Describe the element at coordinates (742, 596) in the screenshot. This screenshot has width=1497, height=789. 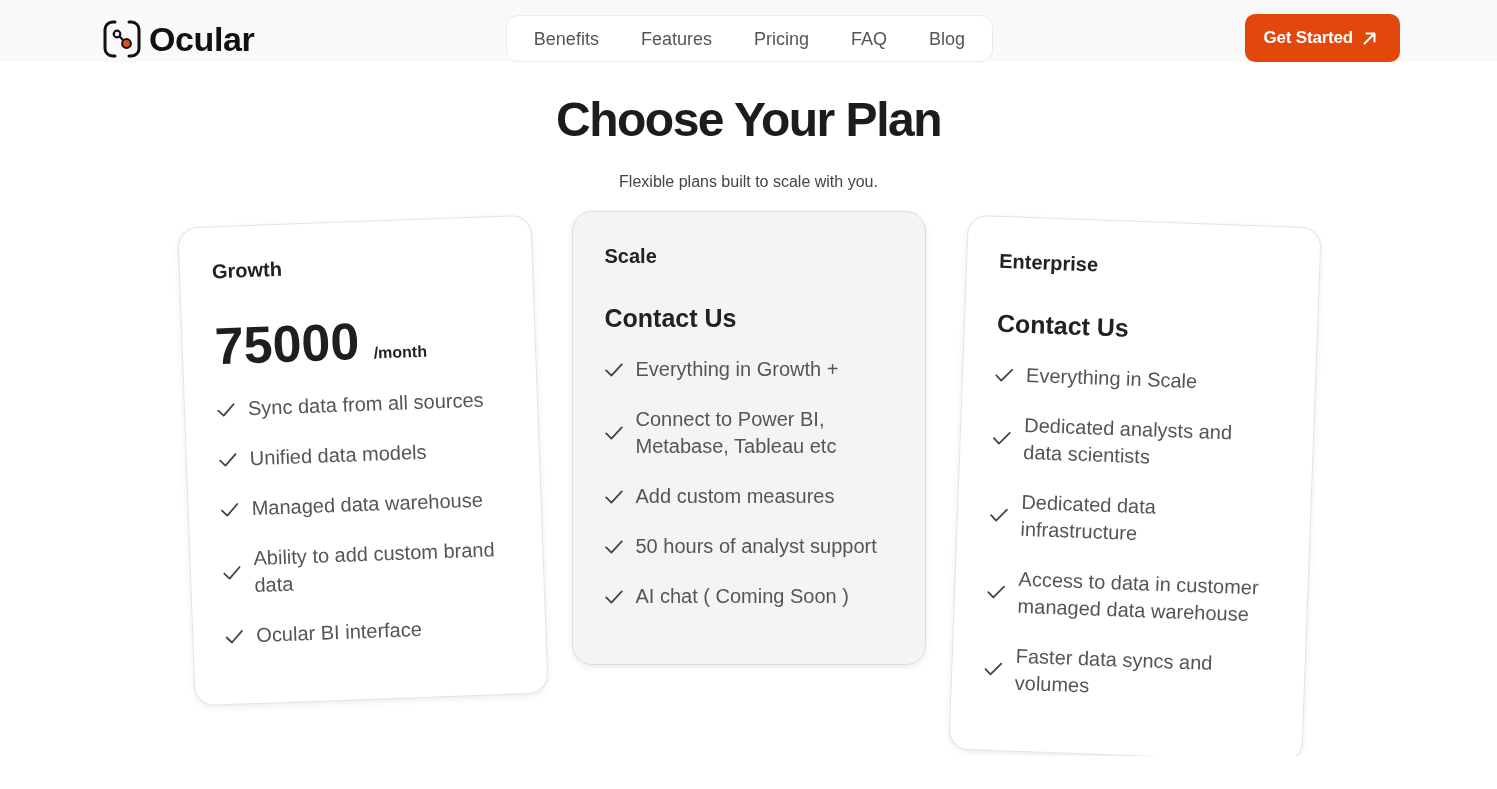
I see `feature-text: AI chat ( Coming Soon )` at that location.